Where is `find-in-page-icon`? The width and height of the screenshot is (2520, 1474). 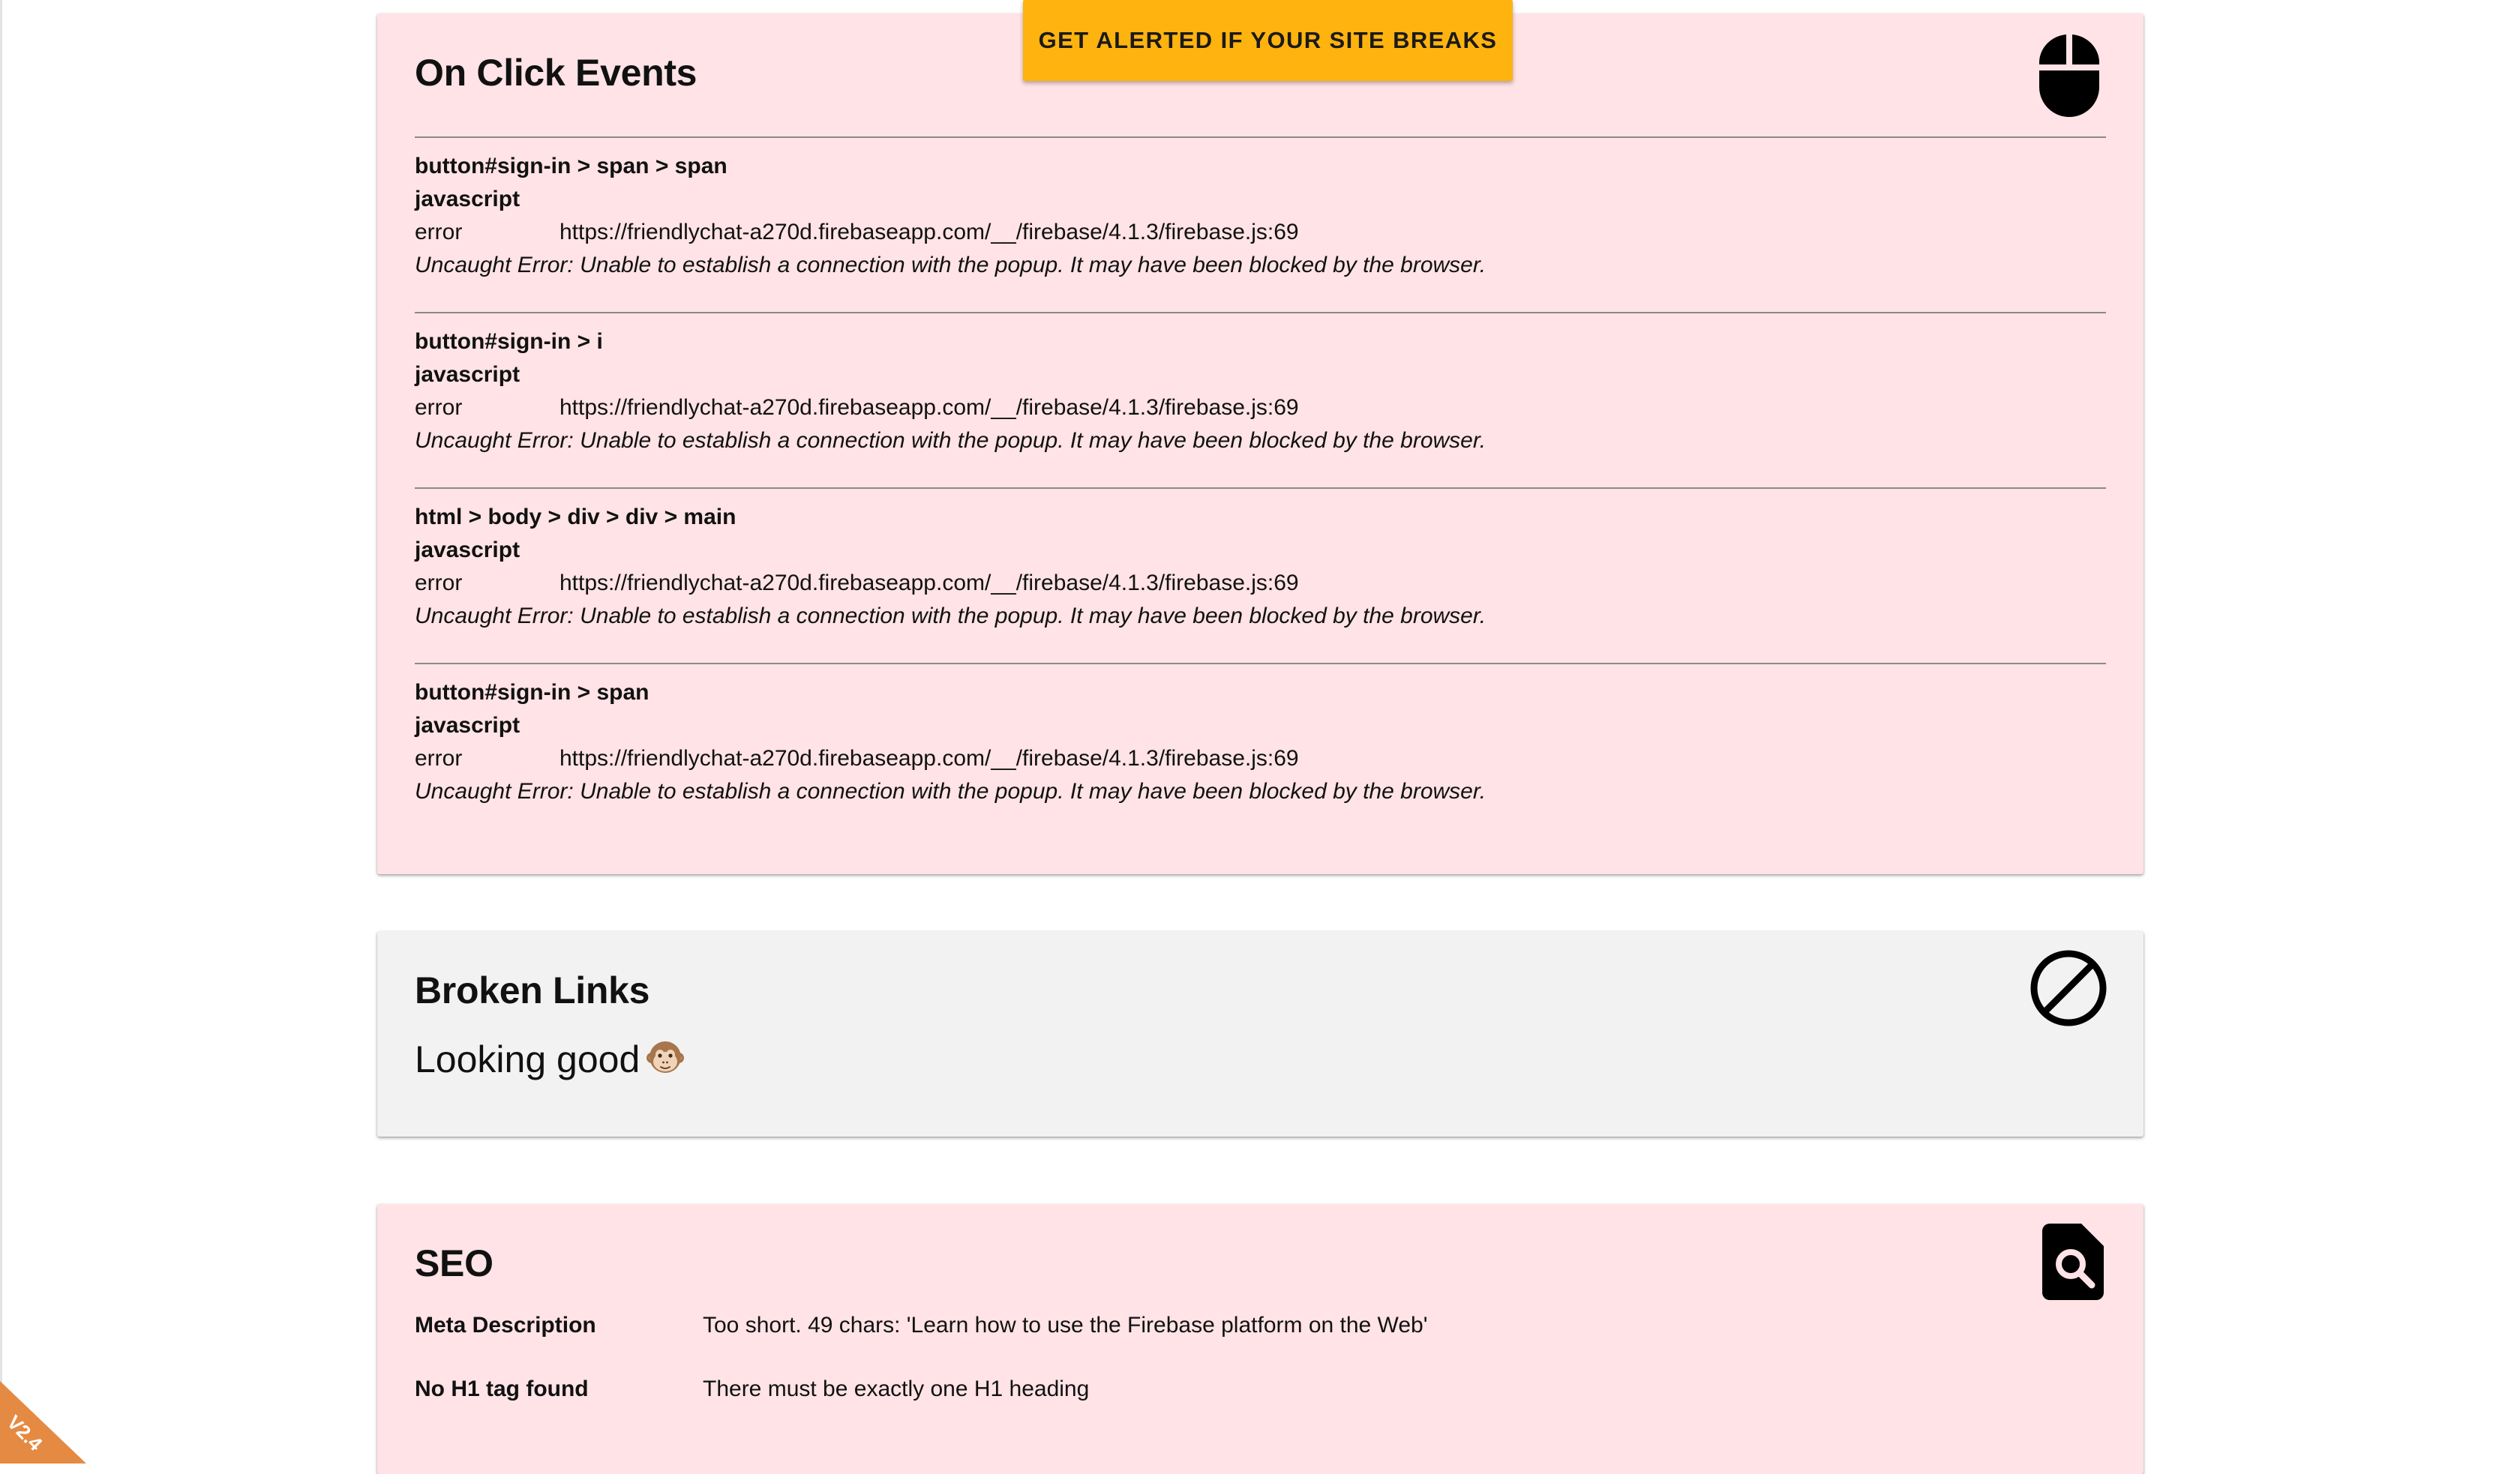
find-in-page-icon is located at coordinates (2073, 1262).